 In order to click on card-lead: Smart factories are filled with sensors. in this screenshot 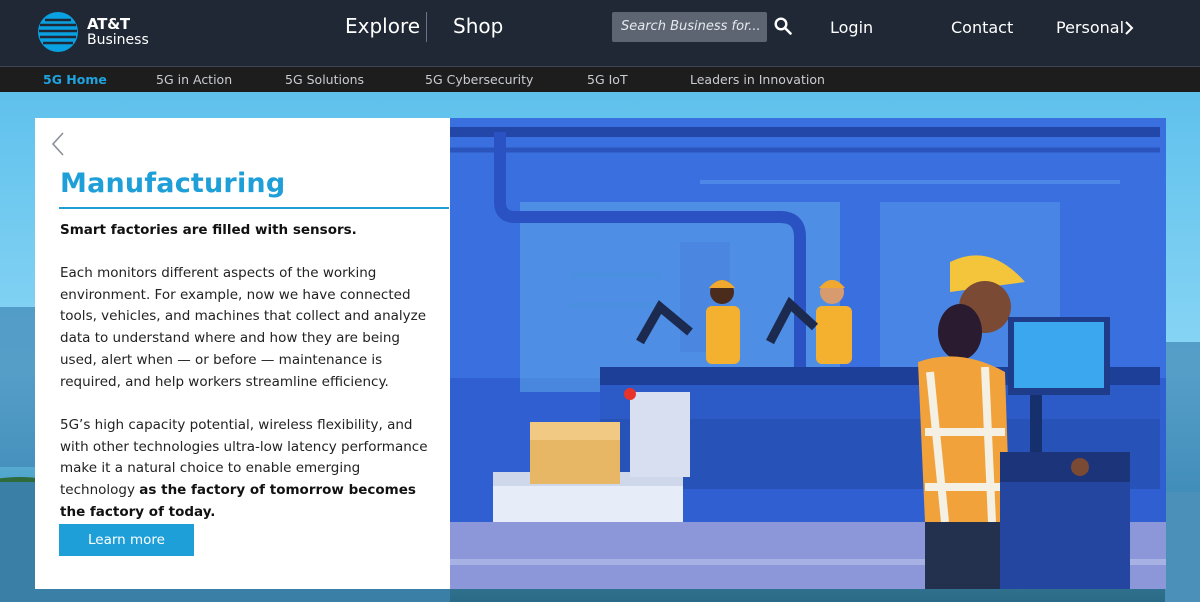, I will do `click(208, 230)`.